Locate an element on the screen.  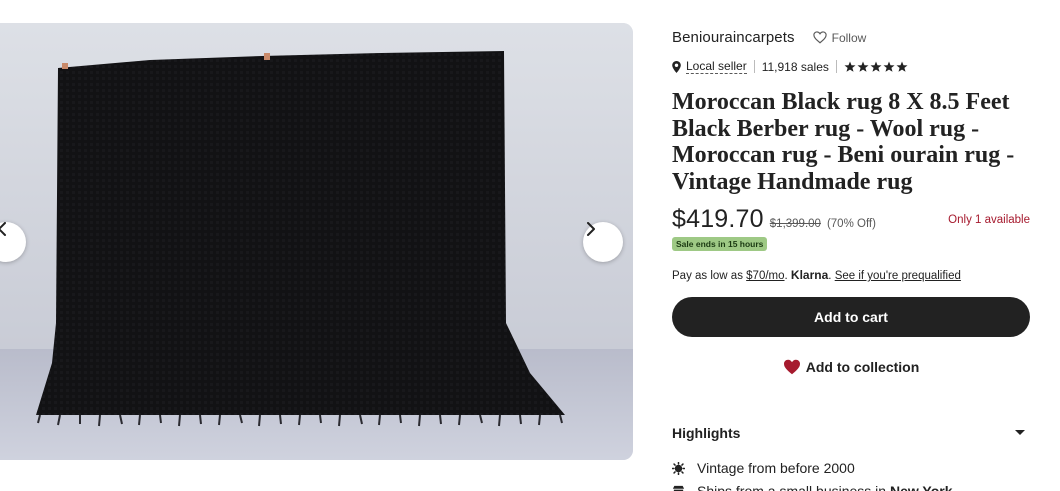
chevron-down-icon is located at coordinates (1020, 432).